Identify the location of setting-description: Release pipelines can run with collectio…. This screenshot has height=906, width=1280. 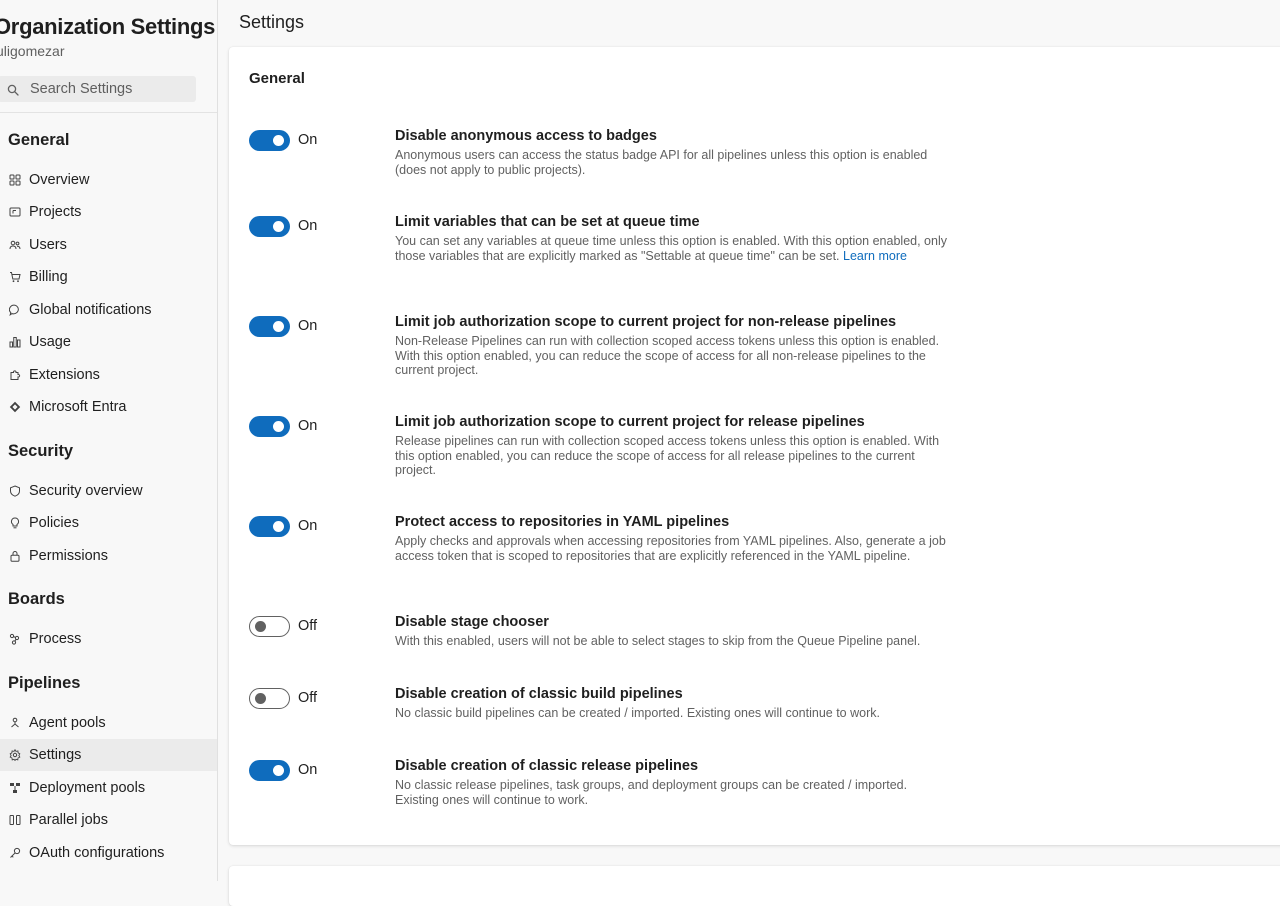
(667, 455).